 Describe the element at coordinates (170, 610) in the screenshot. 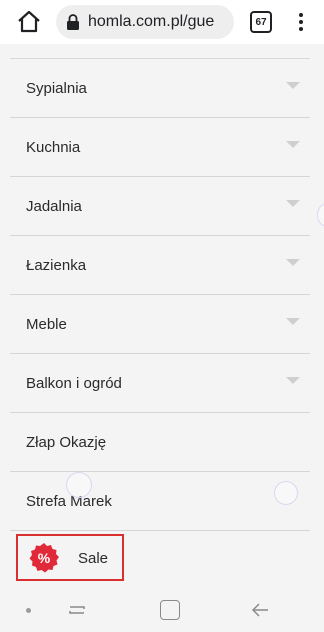

I see `home-square-icon` at that location.